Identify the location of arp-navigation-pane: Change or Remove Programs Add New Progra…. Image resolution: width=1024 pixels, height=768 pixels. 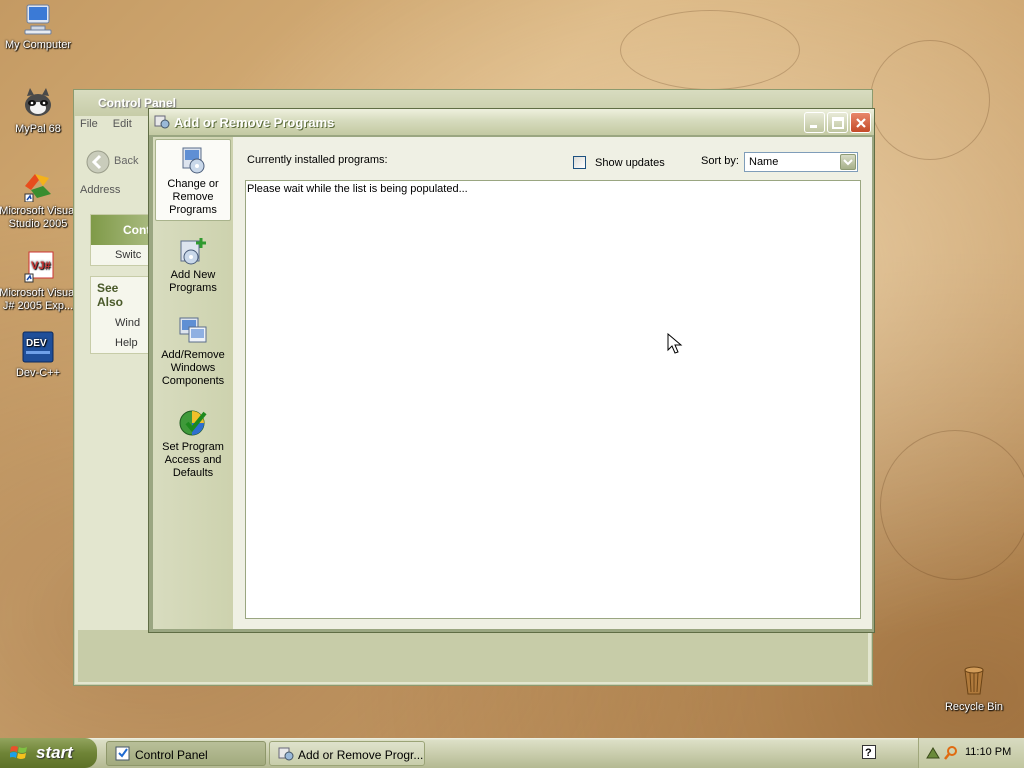
(193, 383).